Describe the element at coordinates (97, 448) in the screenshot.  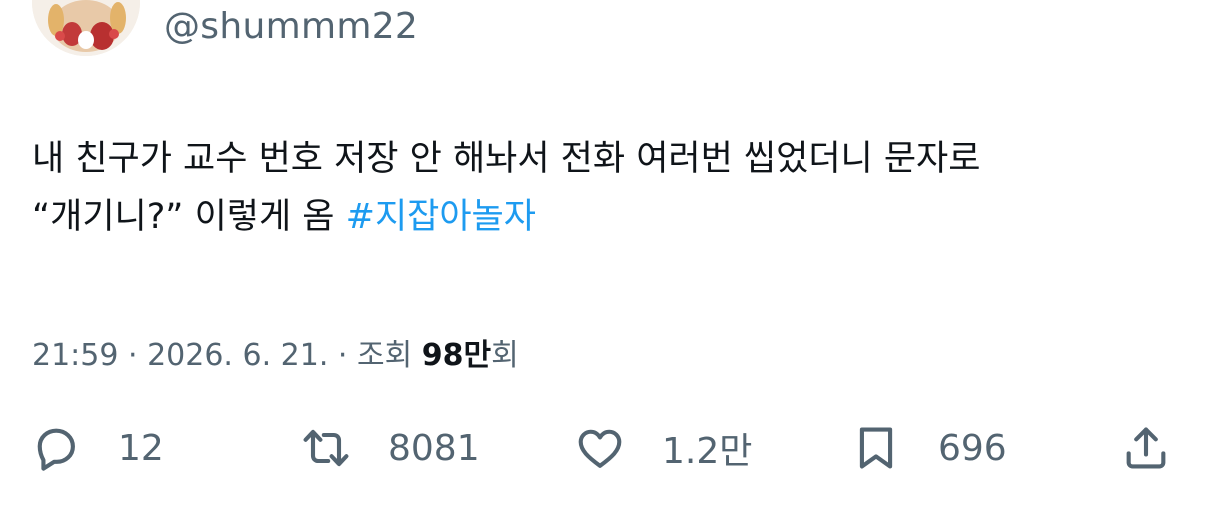
I see `reply-button: 12` at that location.